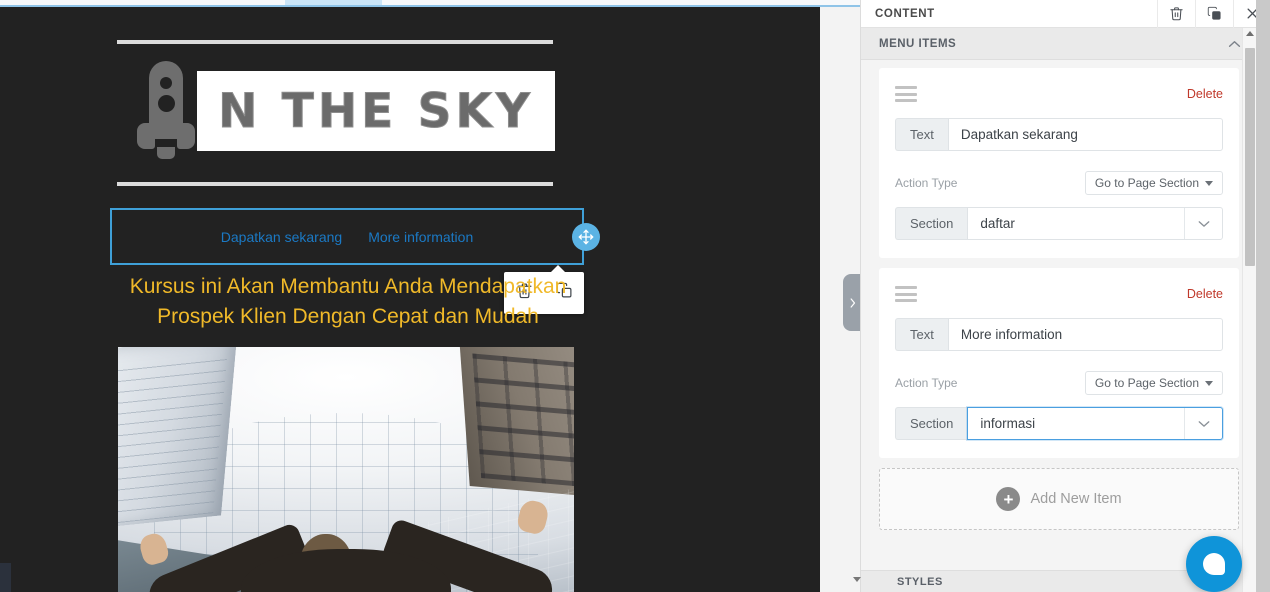 Image resolution: width=1270 pixels, height=592 pixels. I want to click on menu-item-text-field-row: Text Dapatkan sekarang, so click(1059, 134).